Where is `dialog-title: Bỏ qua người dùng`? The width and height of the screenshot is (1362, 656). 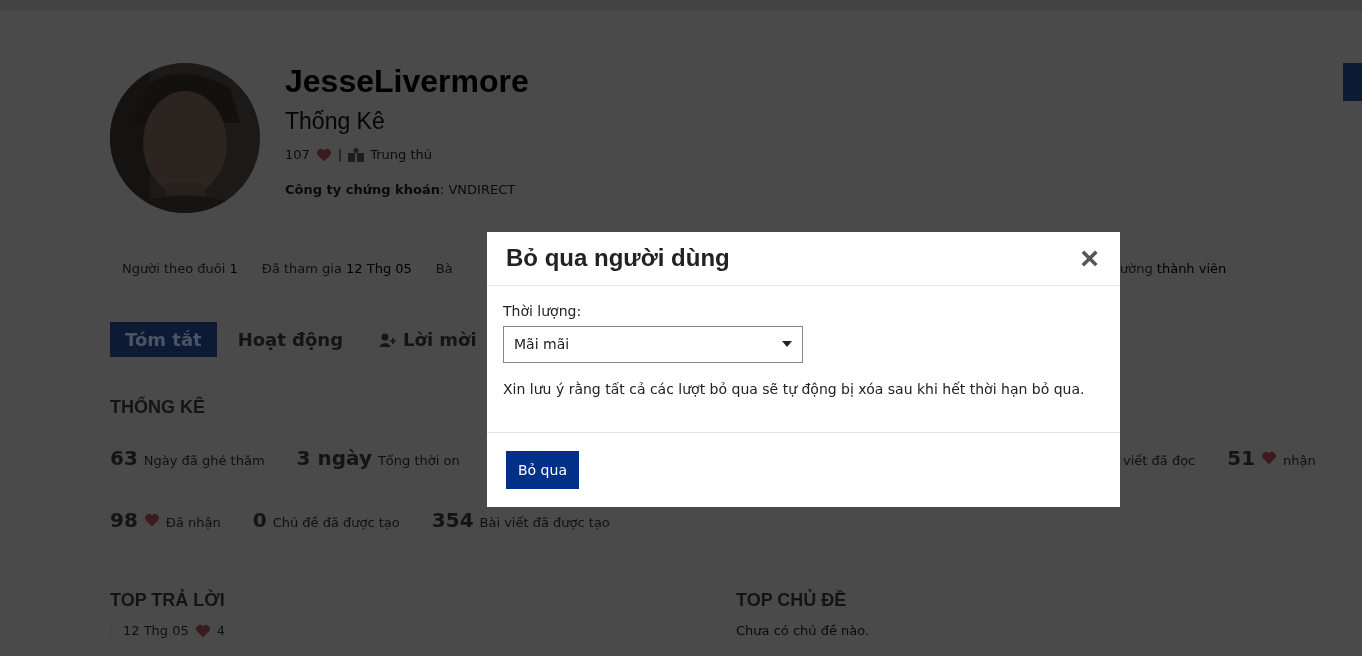 dialog-title: Bỏ qua người dùng is located at coordinates (618, 258).